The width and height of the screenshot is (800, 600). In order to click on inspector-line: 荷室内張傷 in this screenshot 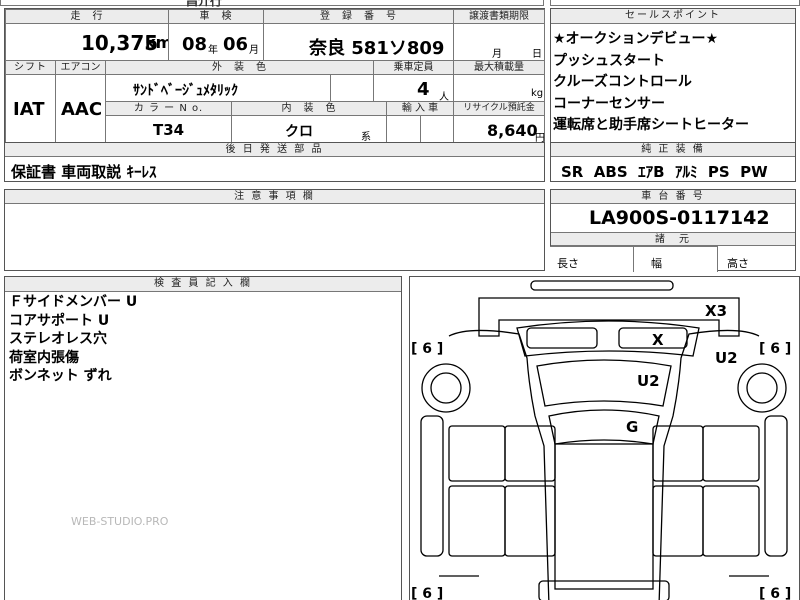, I will do `click(44, 357)`.